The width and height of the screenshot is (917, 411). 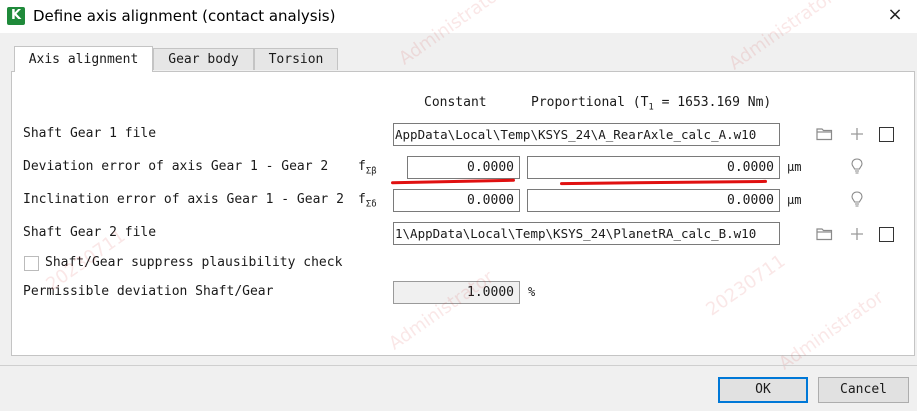 What do you see at coordinates (886, 134) in the screenshot?
I see `shaft-gear1-checkbox` at bounding box center [886, 134].